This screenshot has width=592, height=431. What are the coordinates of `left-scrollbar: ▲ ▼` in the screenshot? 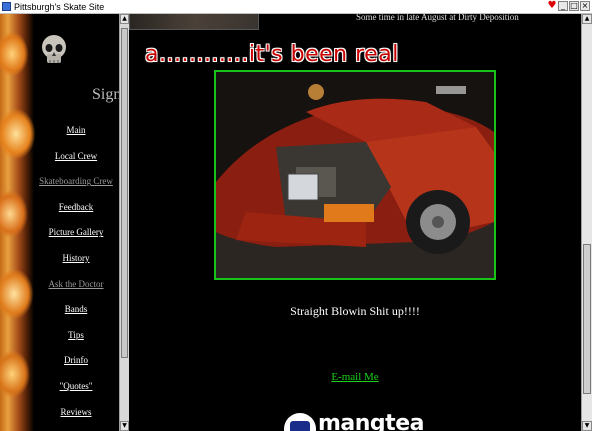 It's located at (124, 222).